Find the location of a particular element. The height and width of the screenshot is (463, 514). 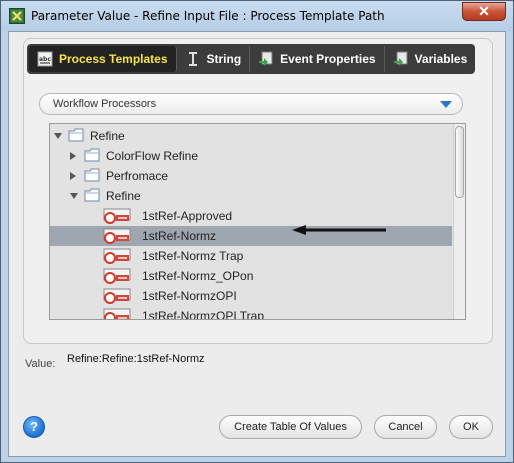

tree-item-label: 1stRef-Approved is located at coordinates (187, 216).